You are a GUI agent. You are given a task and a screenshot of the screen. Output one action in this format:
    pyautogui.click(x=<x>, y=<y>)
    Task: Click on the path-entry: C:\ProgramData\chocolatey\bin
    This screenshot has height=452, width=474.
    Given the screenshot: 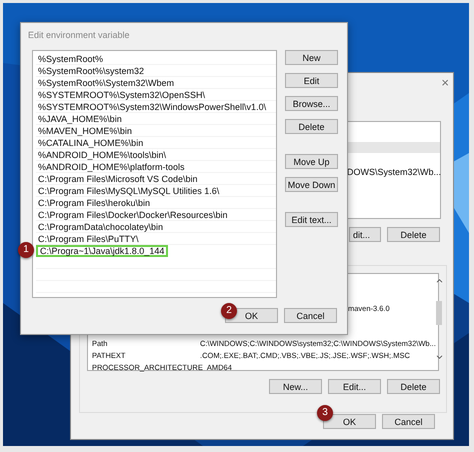 What is the action you would take?
    pyautogui.click(x=156, y=227)
    